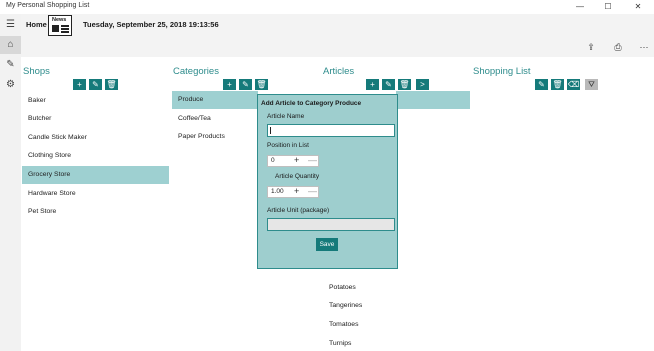 Image resolution: width=654 pixels, height=351 pixels. I want to click on shop-item: Clothing Store, so click(95, 156).